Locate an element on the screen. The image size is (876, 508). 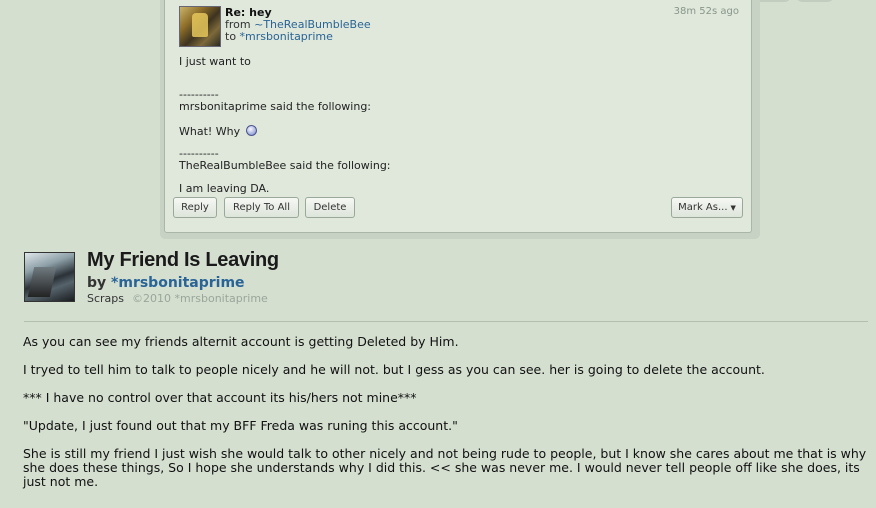
reply-all-button: Reply To All is located at coordinates (261, 207).